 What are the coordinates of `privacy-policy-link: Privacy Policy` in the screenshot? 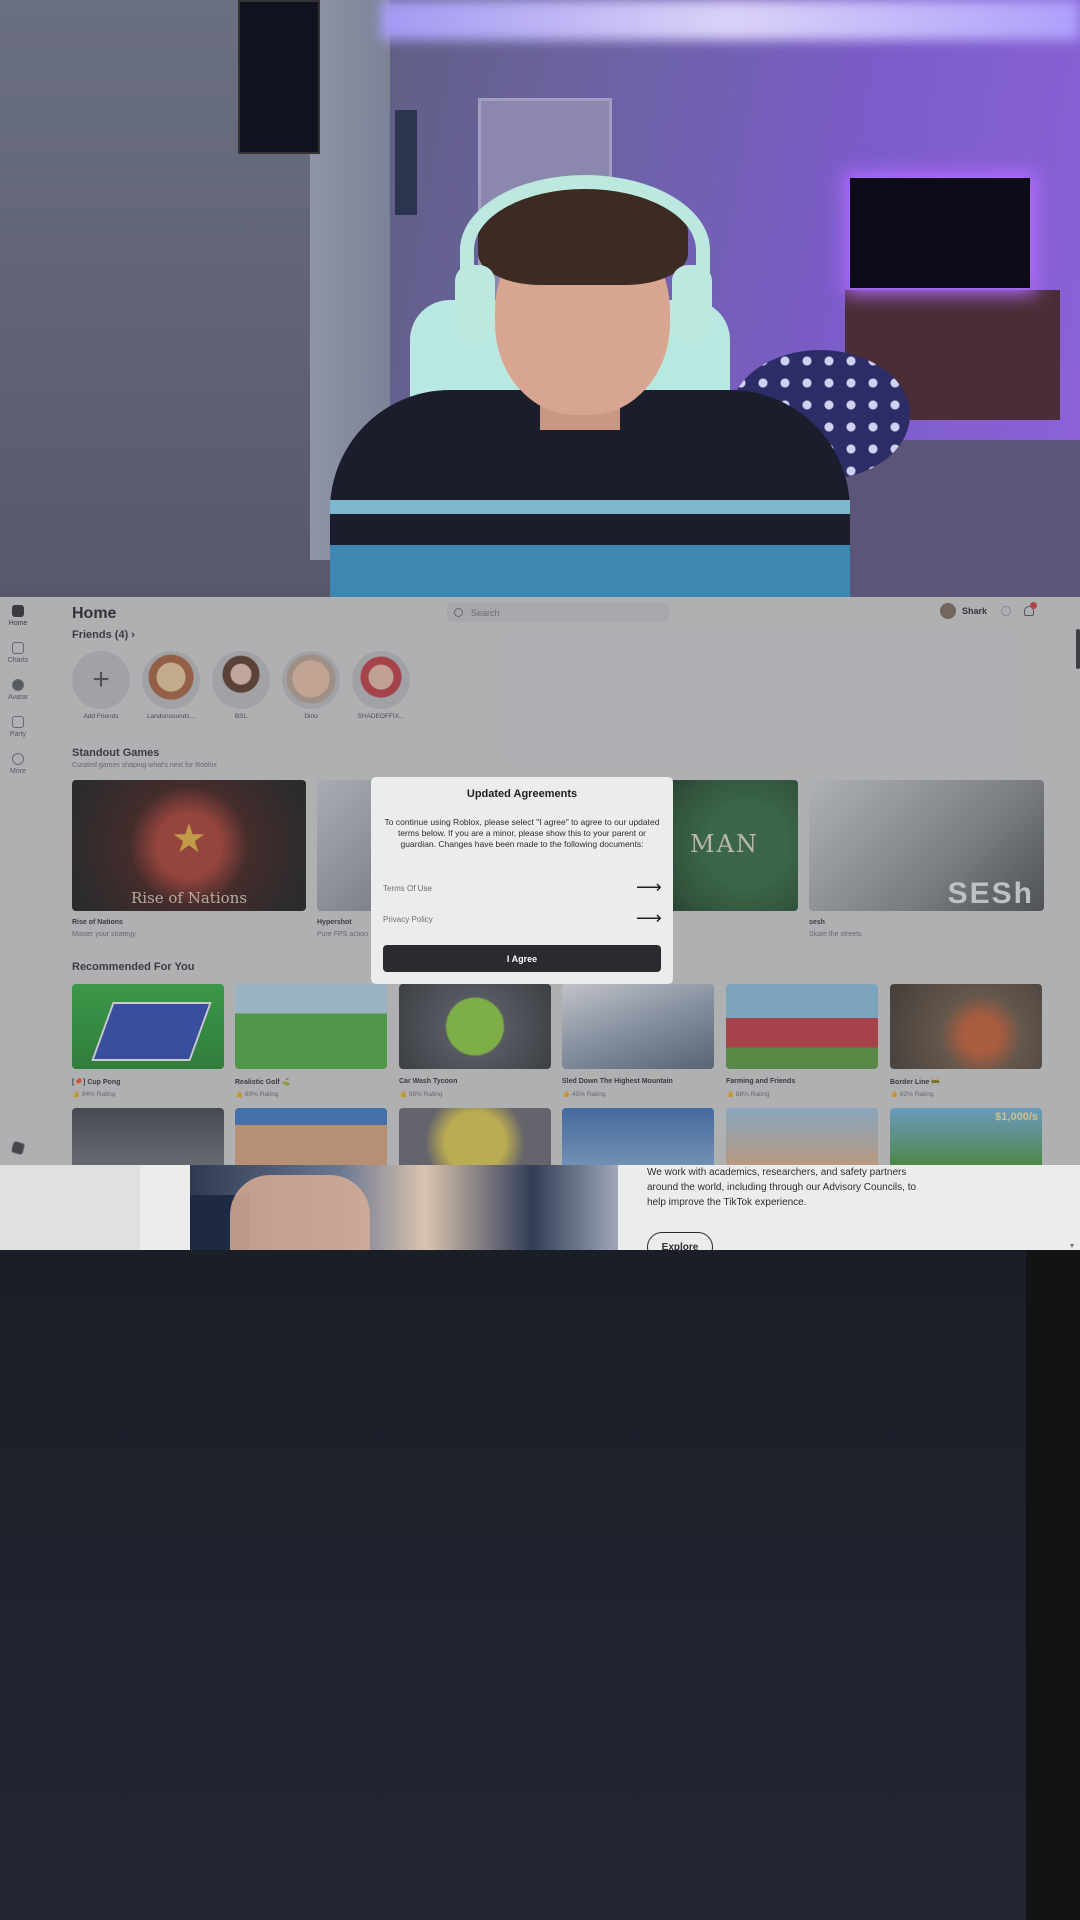 It's located at (408, 919).